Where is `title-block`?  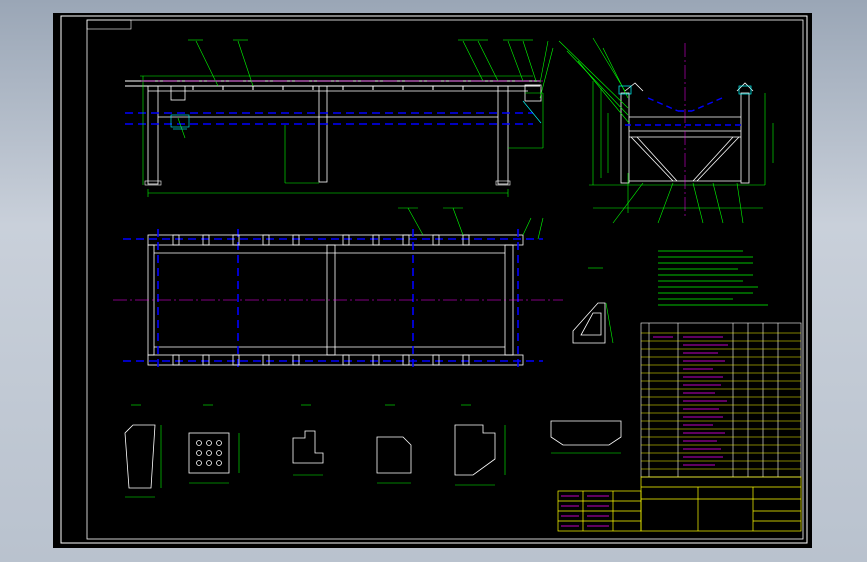 title-block is located at coordinates (679, 504).